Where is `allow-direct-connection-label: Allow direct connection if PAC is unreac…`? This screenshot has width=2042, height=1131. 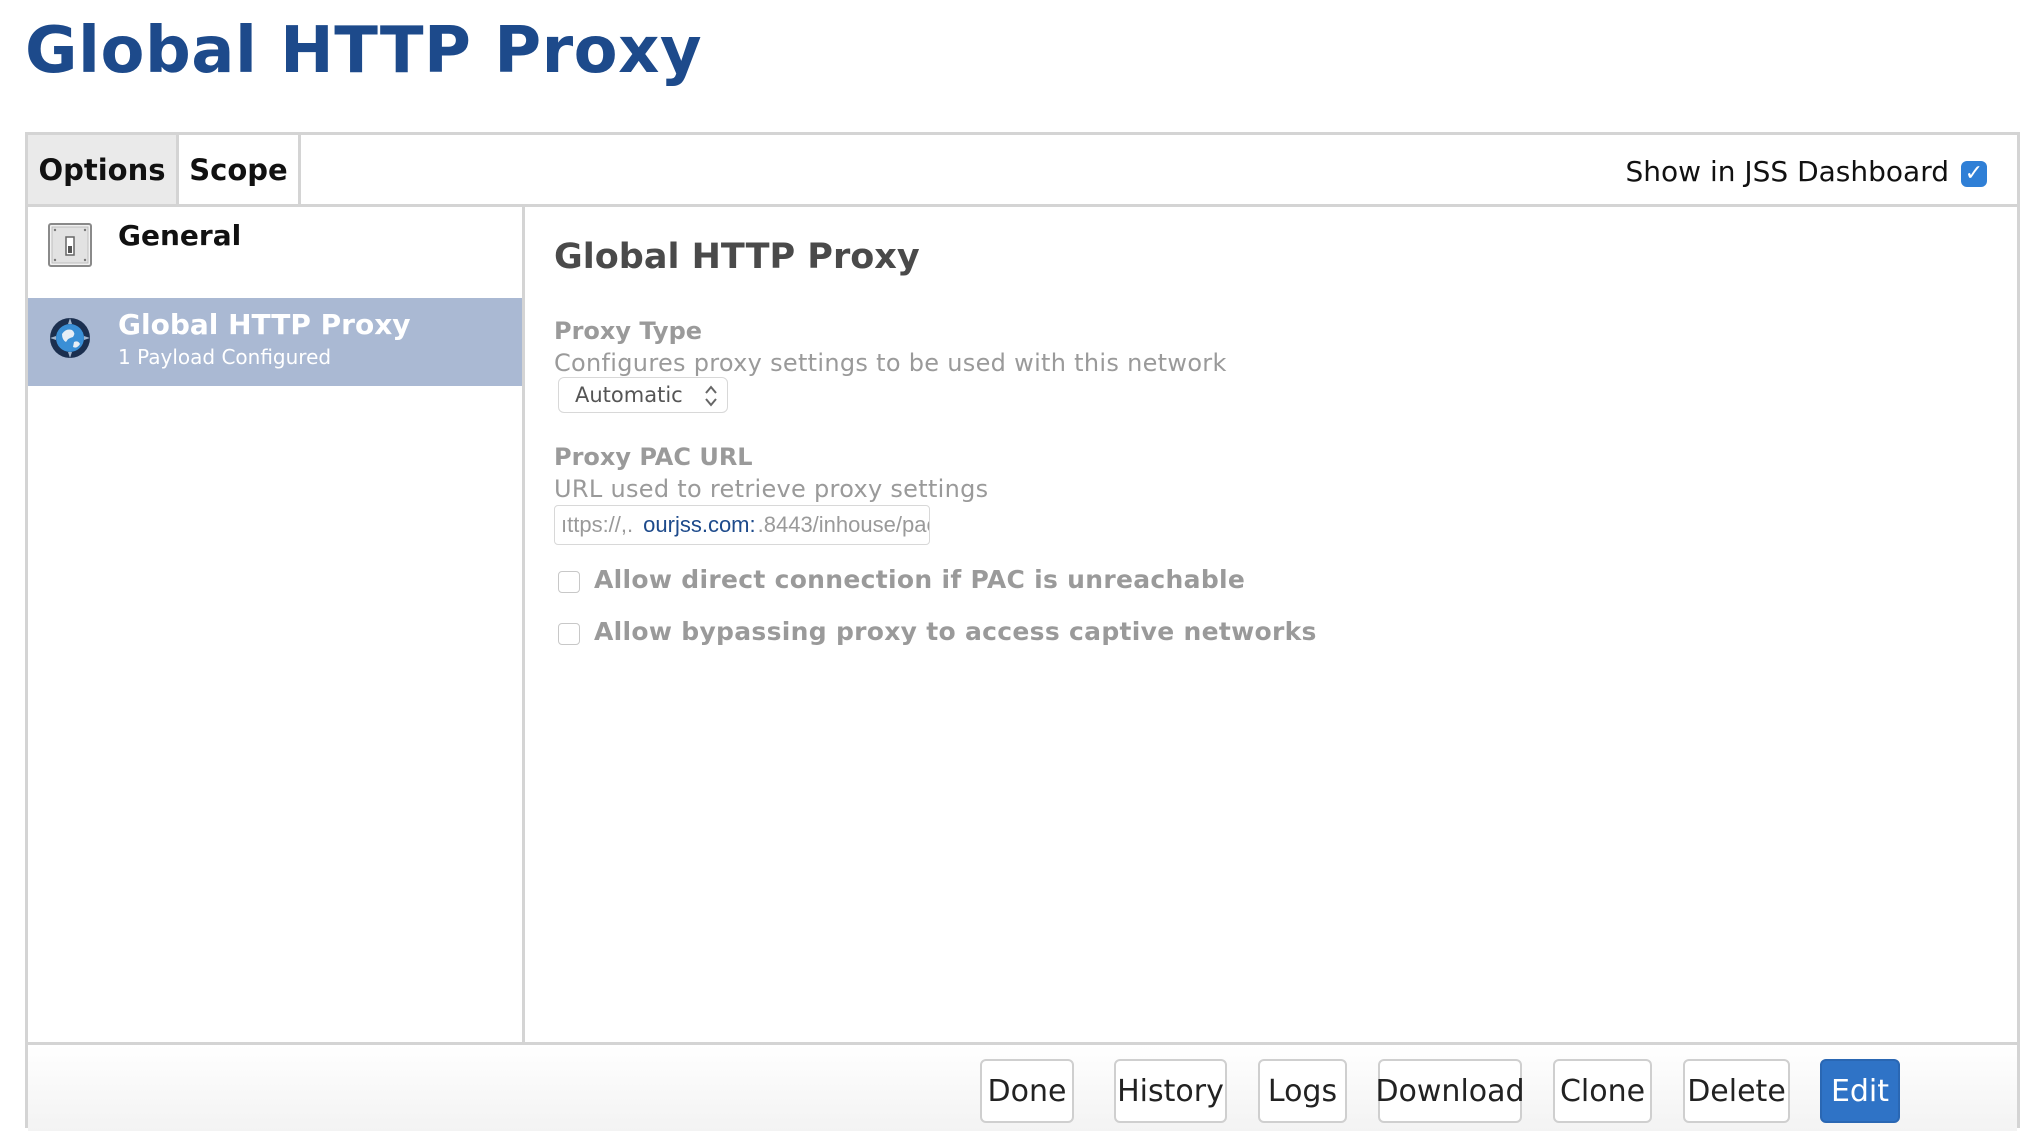
allow-direct-connection-label: Allow direct connection if PAC is unreac… is located at coordinates (920, 579).